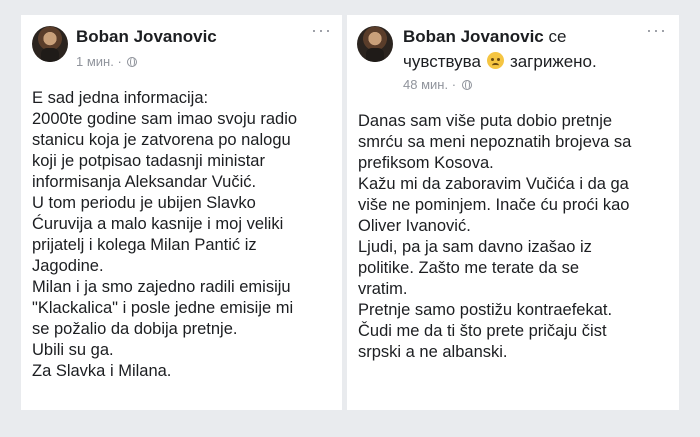 This screenshot has width=700, height=437. I want to click on text-line: prefiksom Kosova., so click(426, 163).